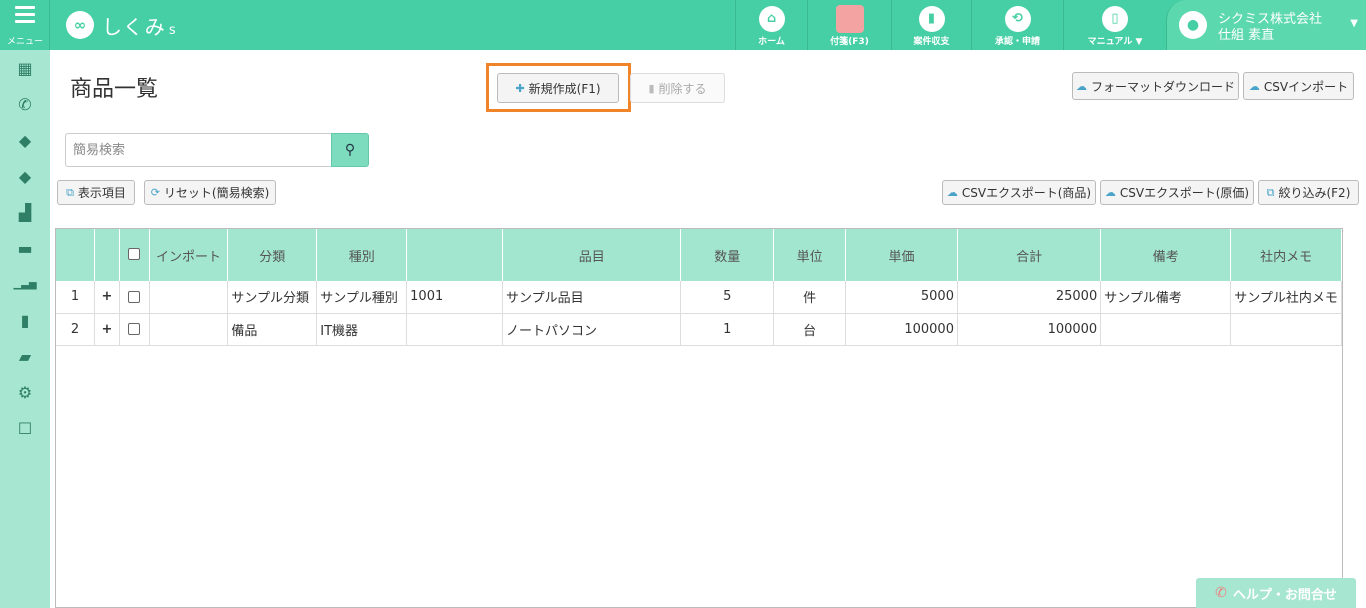  What do you see at coordinates (810, 297) in the screenshot?
I see `table-cell: 件` at bounding box center [810, 297].